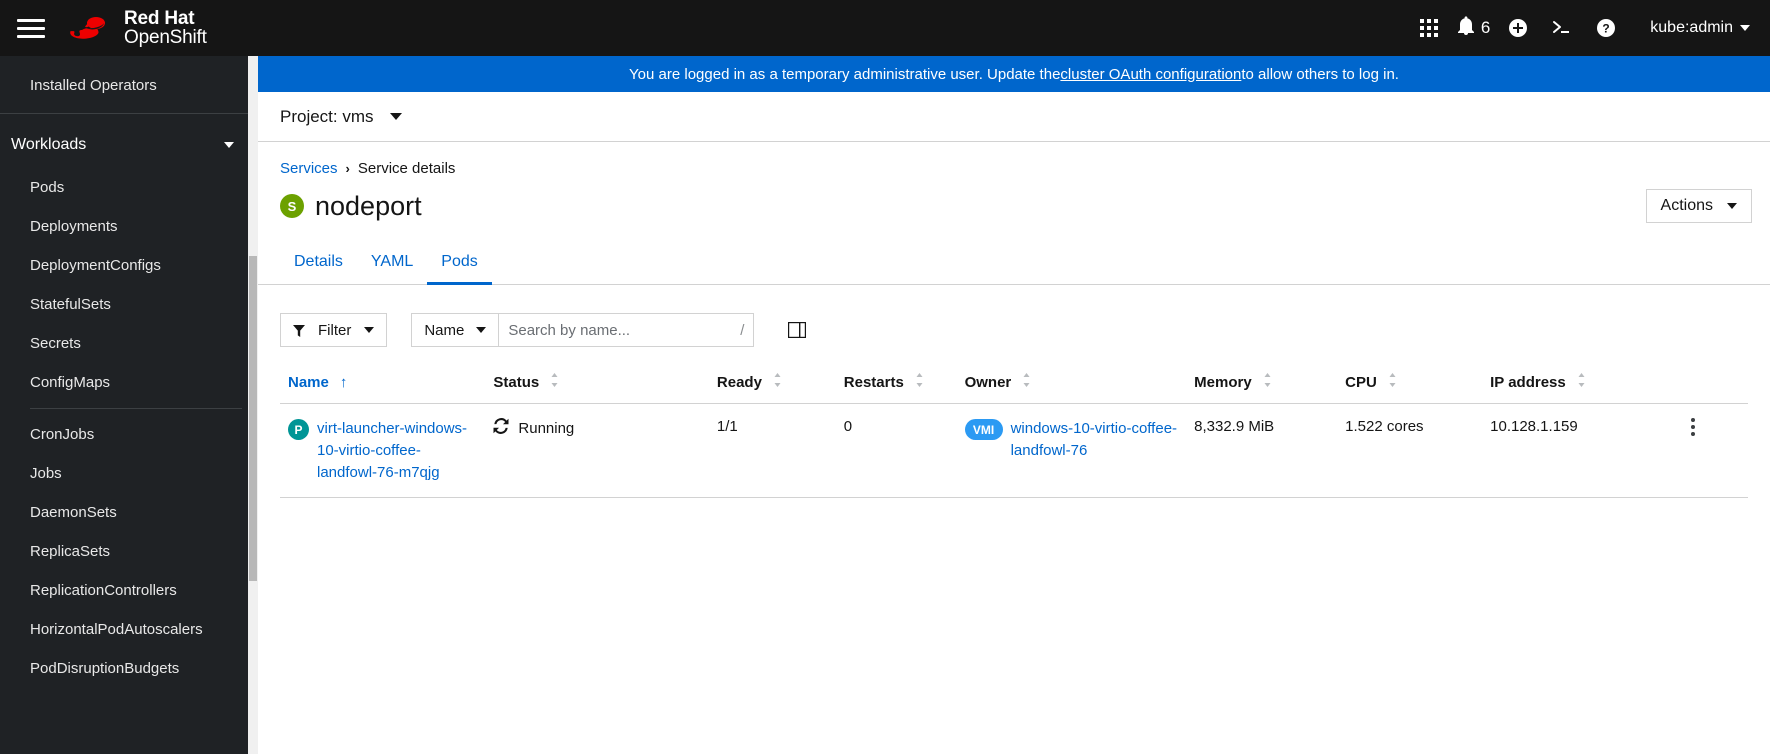  Describe the element at coordinates (406, 168) in the screenshot. I see `breadcrumb-current: Service details` at that location.